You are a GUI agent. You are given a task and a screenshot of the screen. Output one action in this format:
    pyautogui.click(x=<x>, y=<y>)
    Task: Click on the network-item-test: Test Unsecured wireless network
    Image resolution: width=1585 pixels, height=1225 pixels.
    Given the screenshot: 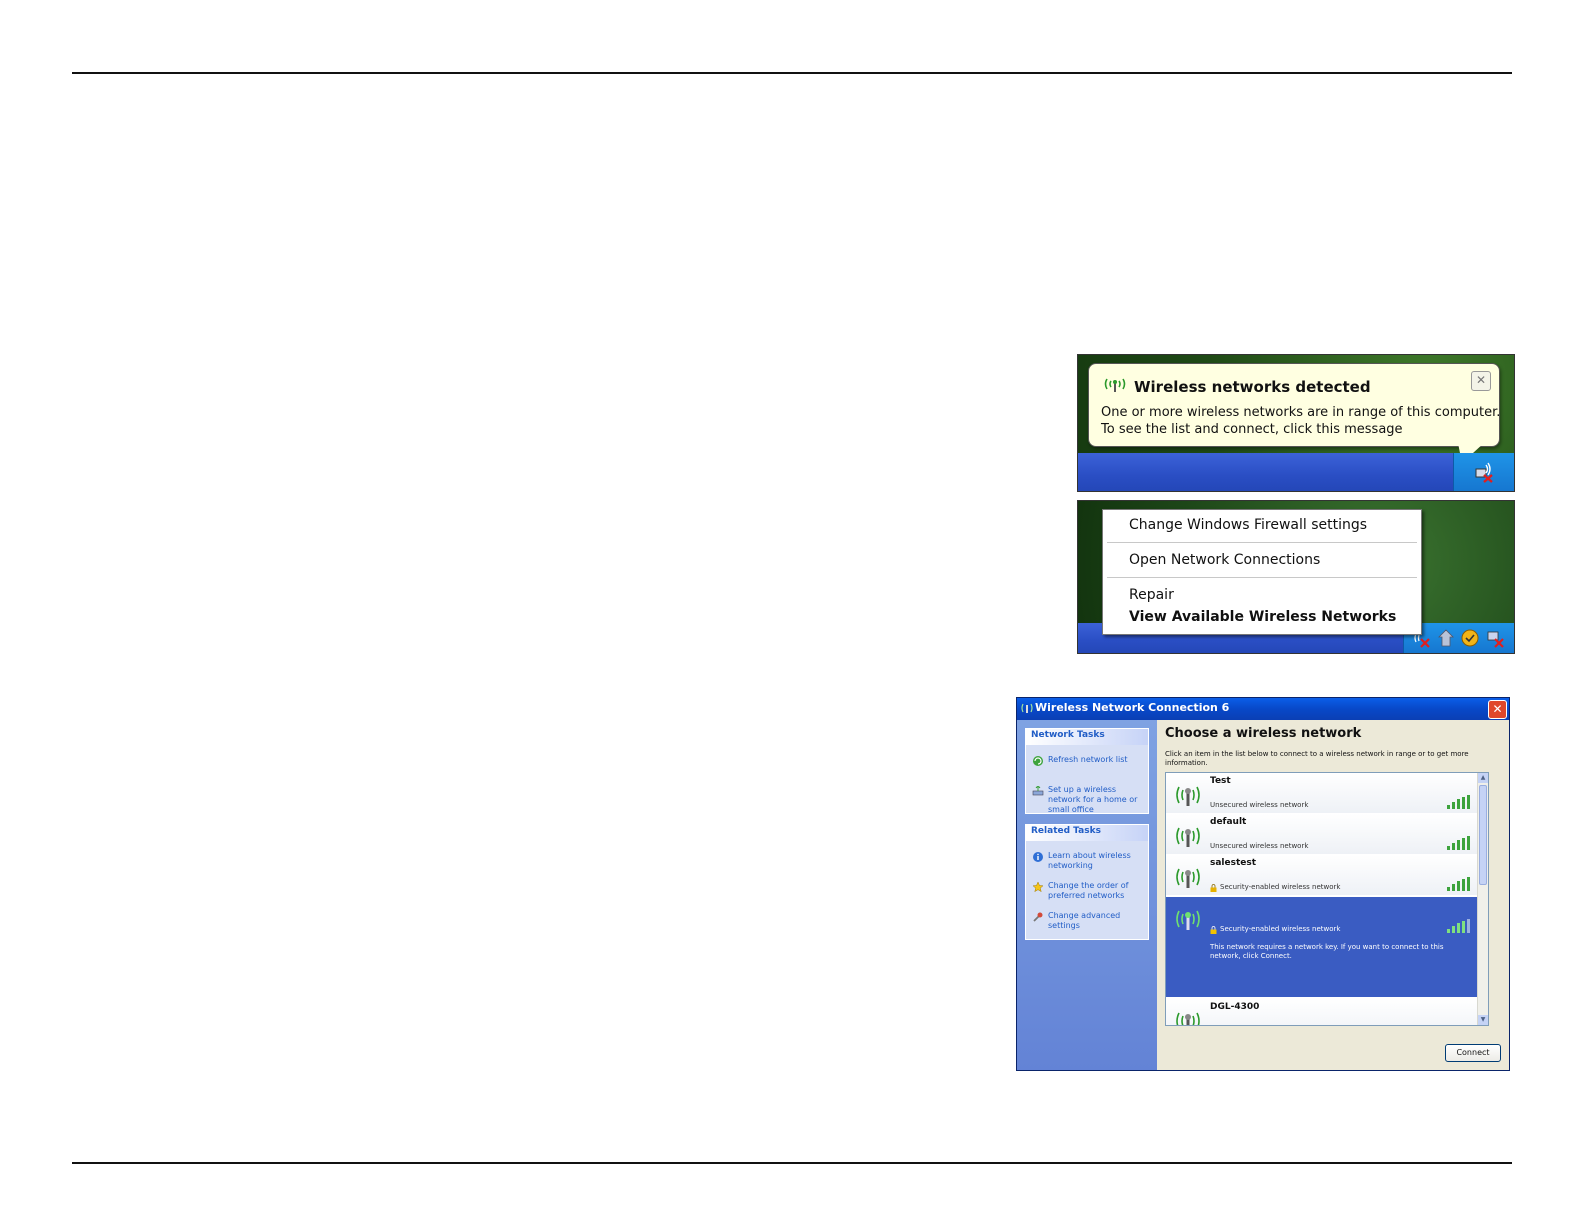 What is the action you would take?
    pyautogui.click(x=1322, y=793)
    